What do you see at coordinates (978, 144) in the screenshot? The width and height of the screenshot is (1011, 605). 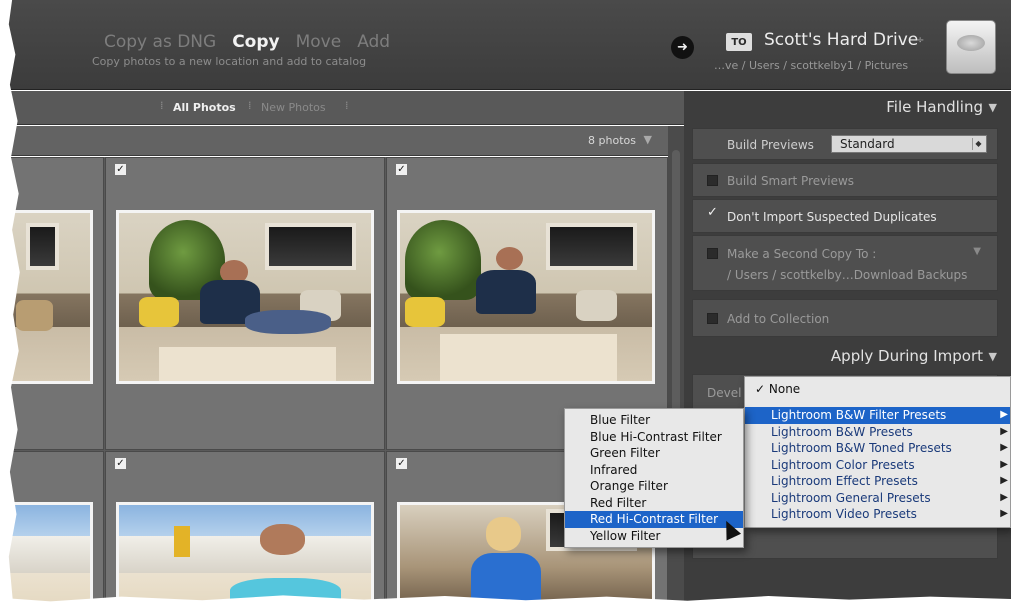 I see `select-stepper-icon: ◆` at bounding box center [978, 144].